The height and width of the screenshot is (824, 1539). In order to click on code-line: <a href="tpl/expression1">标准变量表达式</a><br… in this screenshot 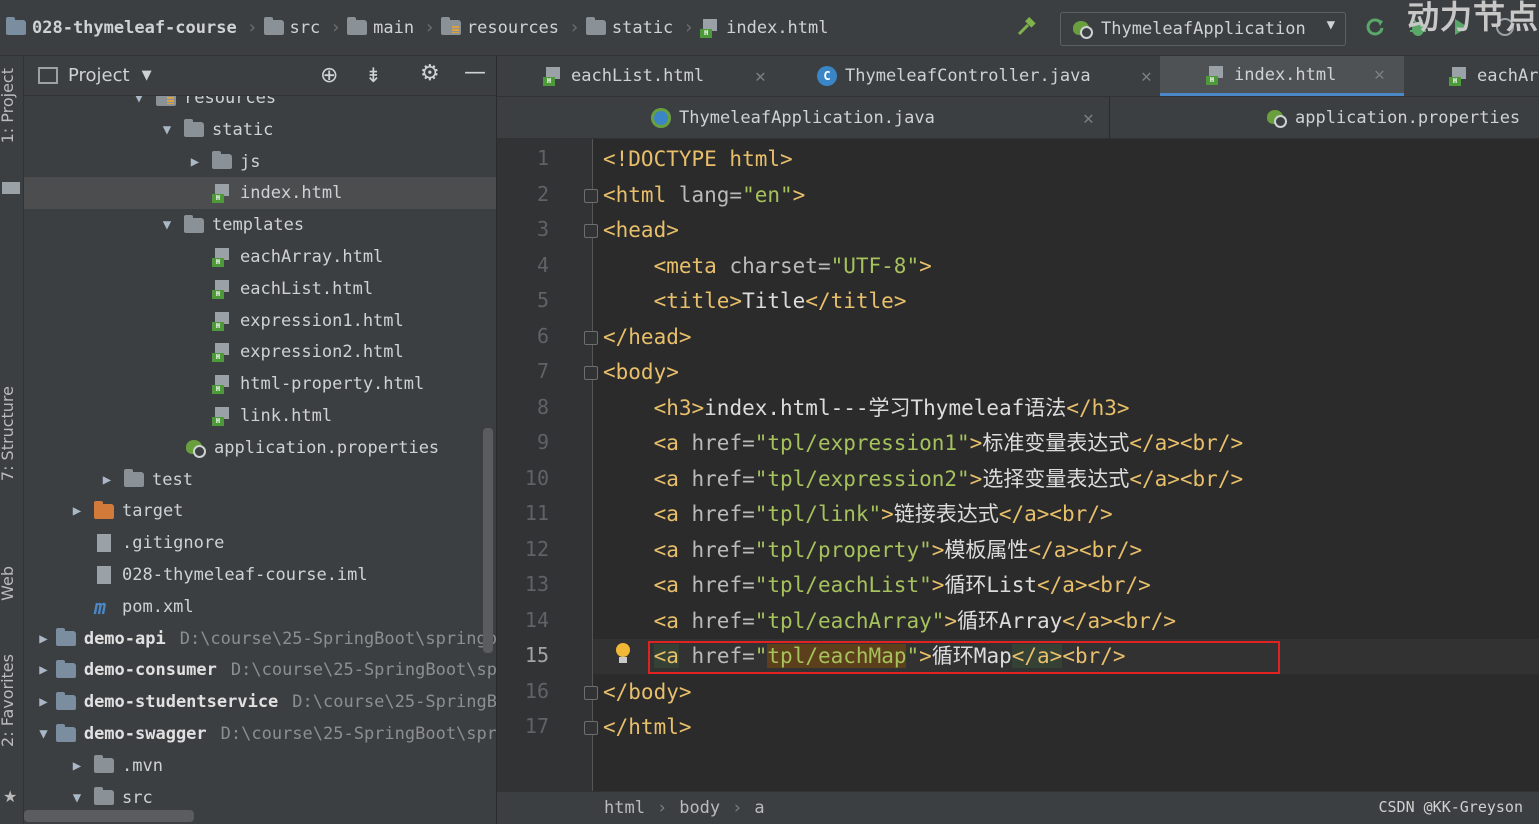, I will do `click(923, 443)`.